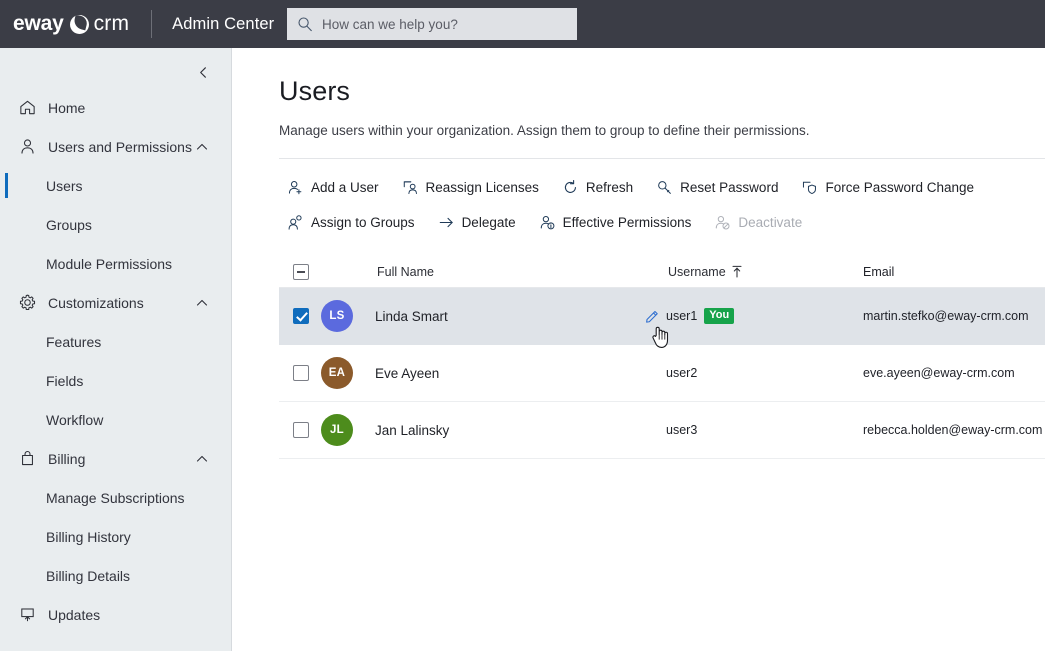  I want to click on sidebar-item-label: Groups, so click(69, 224).